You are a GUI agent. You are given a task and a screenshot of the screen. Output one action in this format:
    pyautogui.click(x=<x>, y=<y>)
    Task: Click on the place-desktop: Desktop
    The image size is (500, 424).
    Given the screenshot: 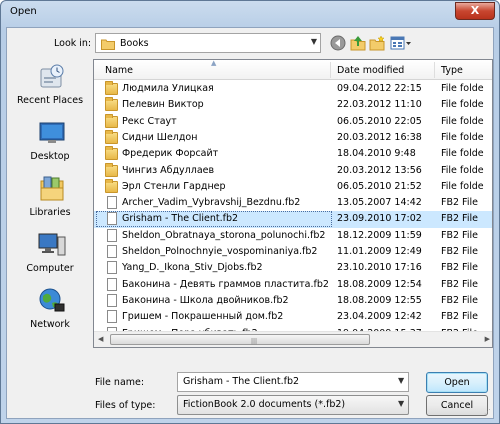 What is the action you would take?
    pyautogui.click(x=50, y=143)
    